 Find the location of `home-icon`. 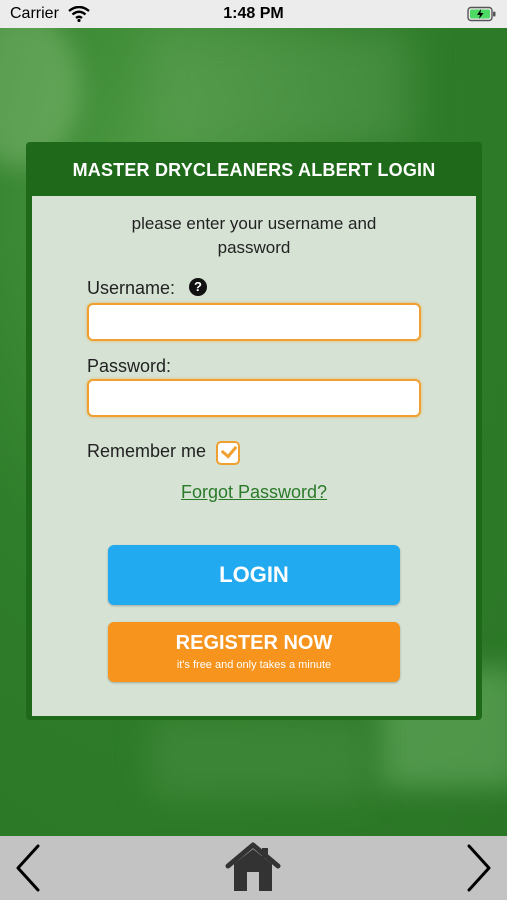

home-icon is located at coordinates (253, 868).